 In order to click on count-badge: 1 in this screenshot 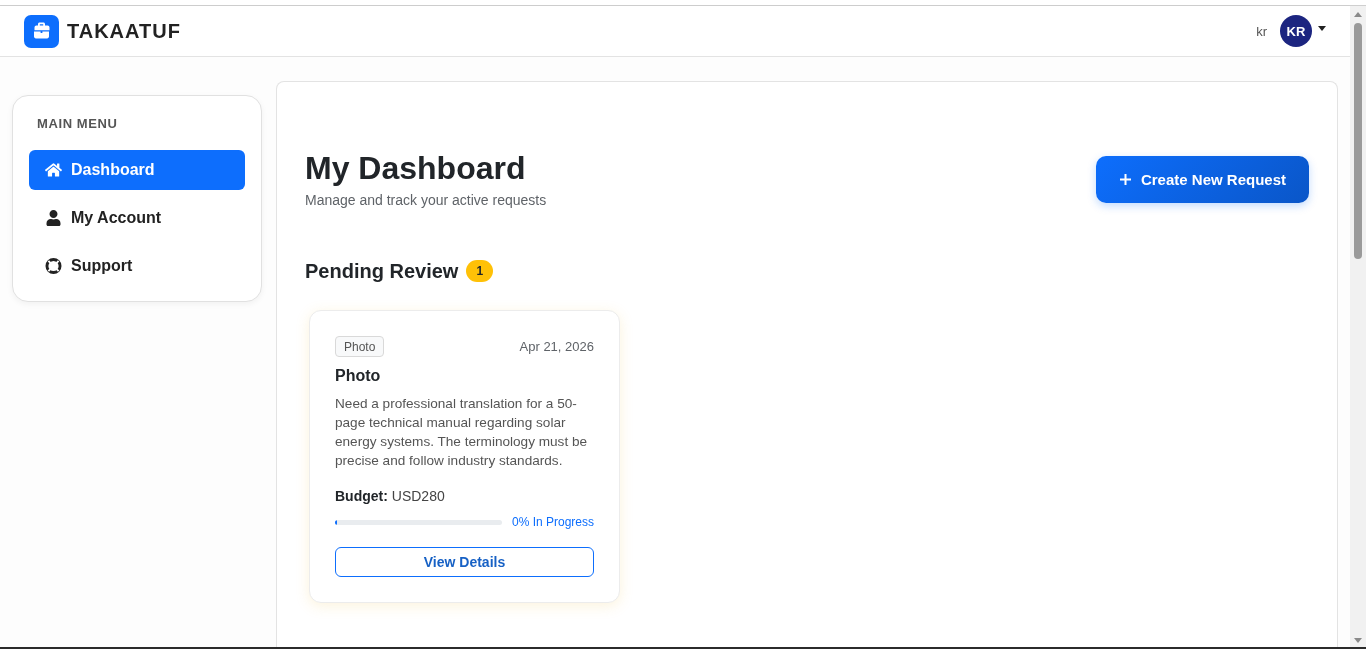, I will do `click(480, 271)`.